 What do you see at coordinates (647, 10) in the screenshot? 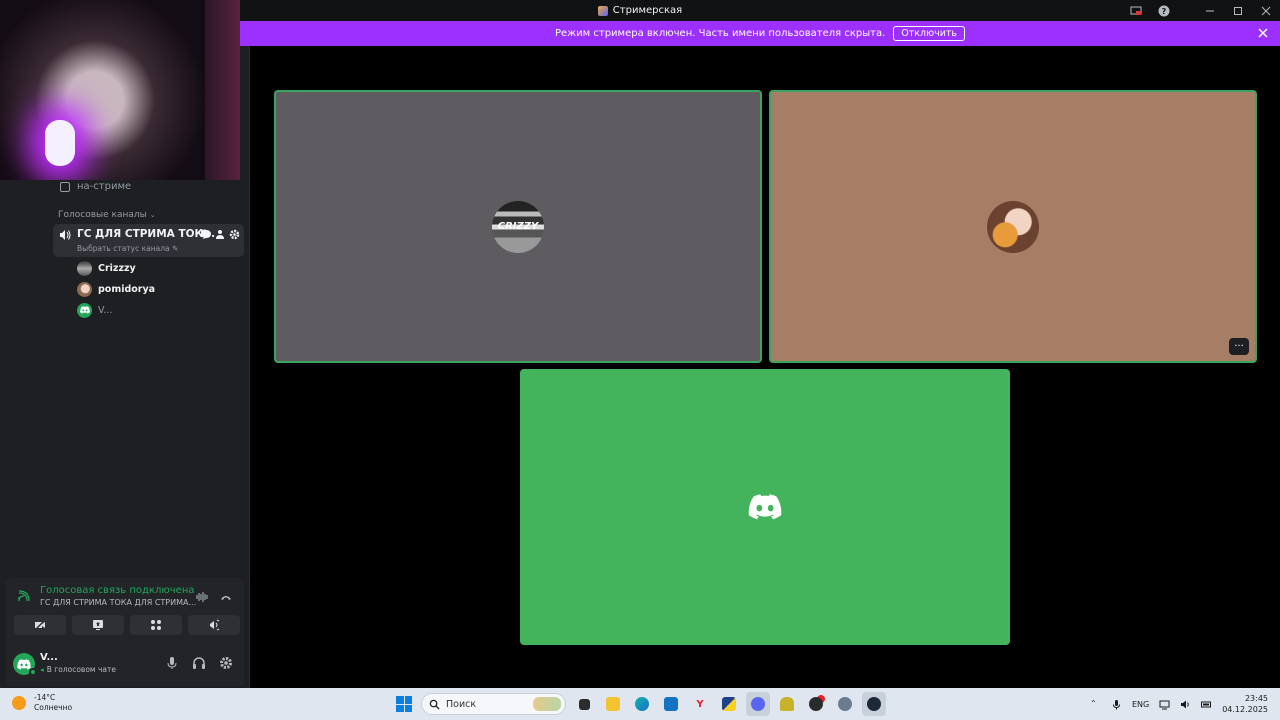
I see `window-title-text: Стримерская` at bounding box center [647, 10].